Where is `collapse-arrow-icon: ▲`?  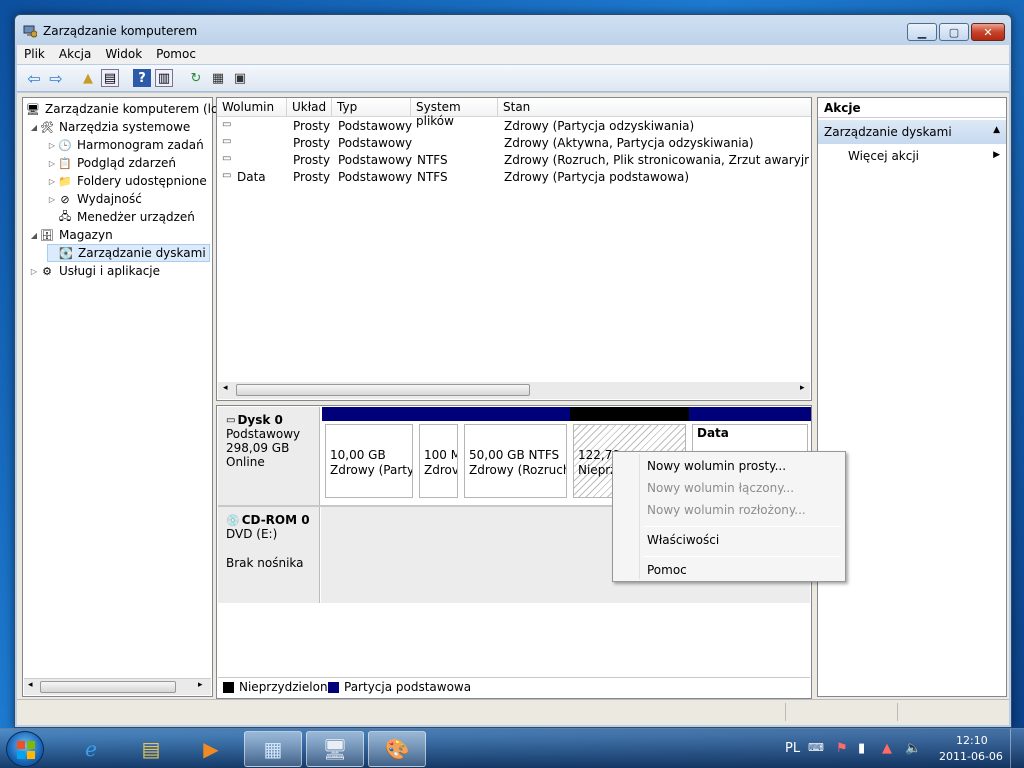
collapse-arrow-icon: ▲ is located at coordinates (996, 130).